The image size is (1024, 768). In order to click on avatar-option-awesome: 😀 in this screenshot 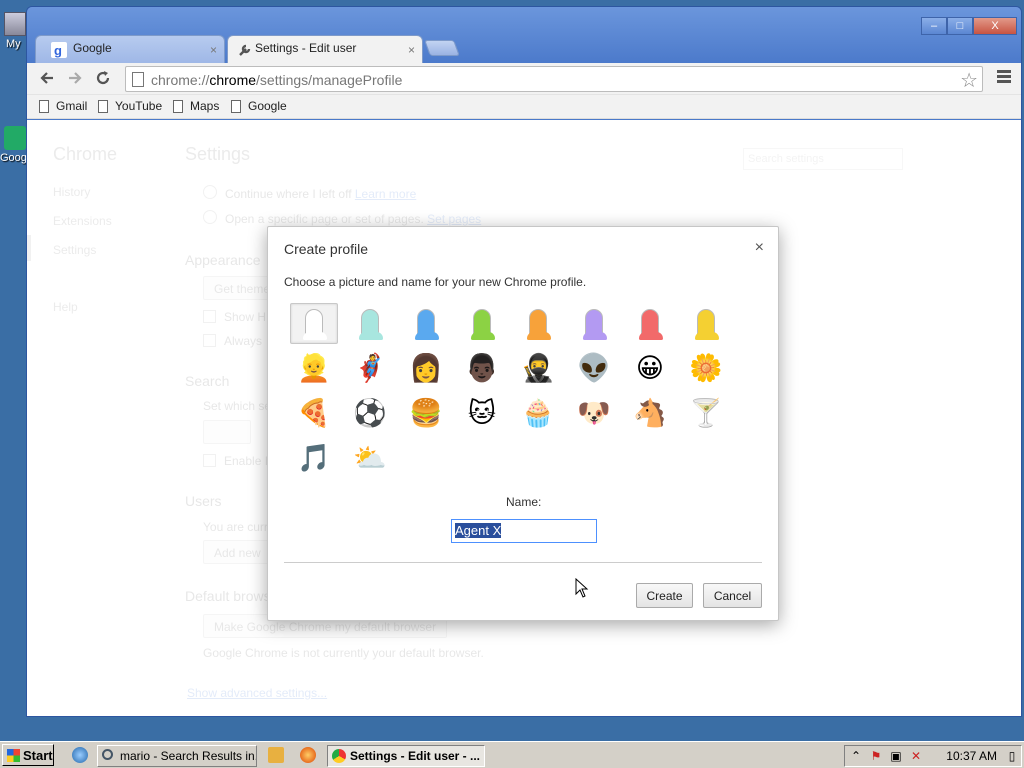, I will do `click(650, 368)`.